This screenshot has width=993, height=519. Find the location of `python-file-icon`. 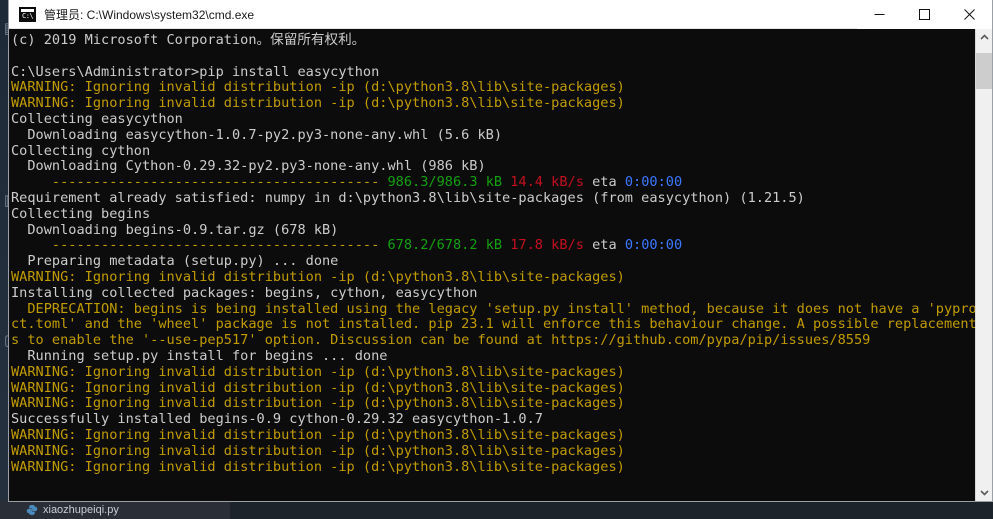

python-file-icon is located at coordinates (32, 510).